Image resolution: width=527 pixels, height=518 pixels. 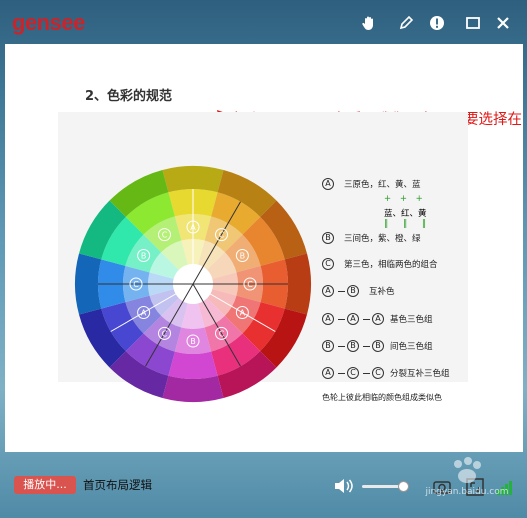 I want to click on legend-complement: A B 互补色, so click(x=358, y=291).